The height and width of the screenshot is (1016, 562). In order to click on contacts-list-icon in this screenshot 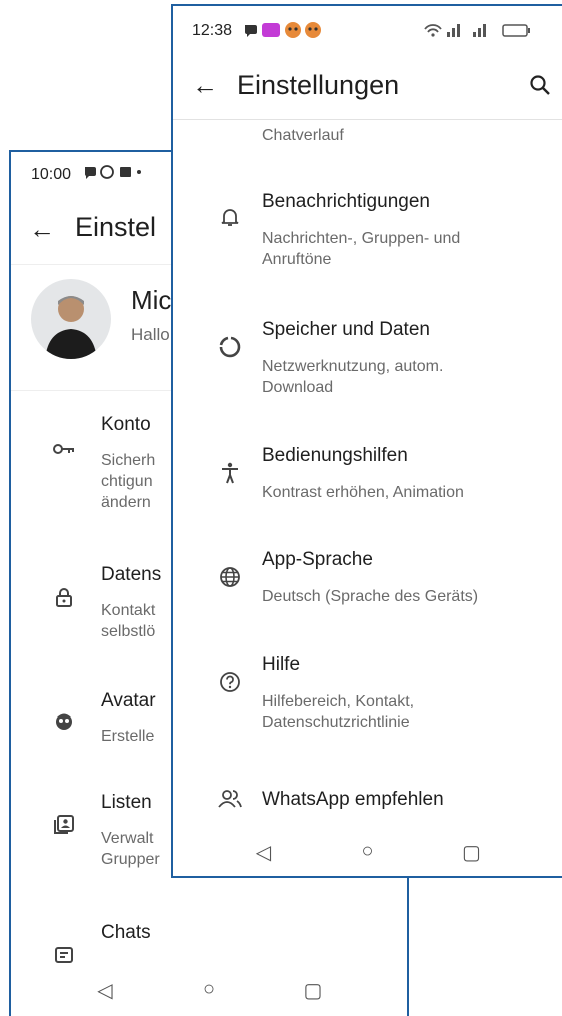, I will do `click(64, 825)`.